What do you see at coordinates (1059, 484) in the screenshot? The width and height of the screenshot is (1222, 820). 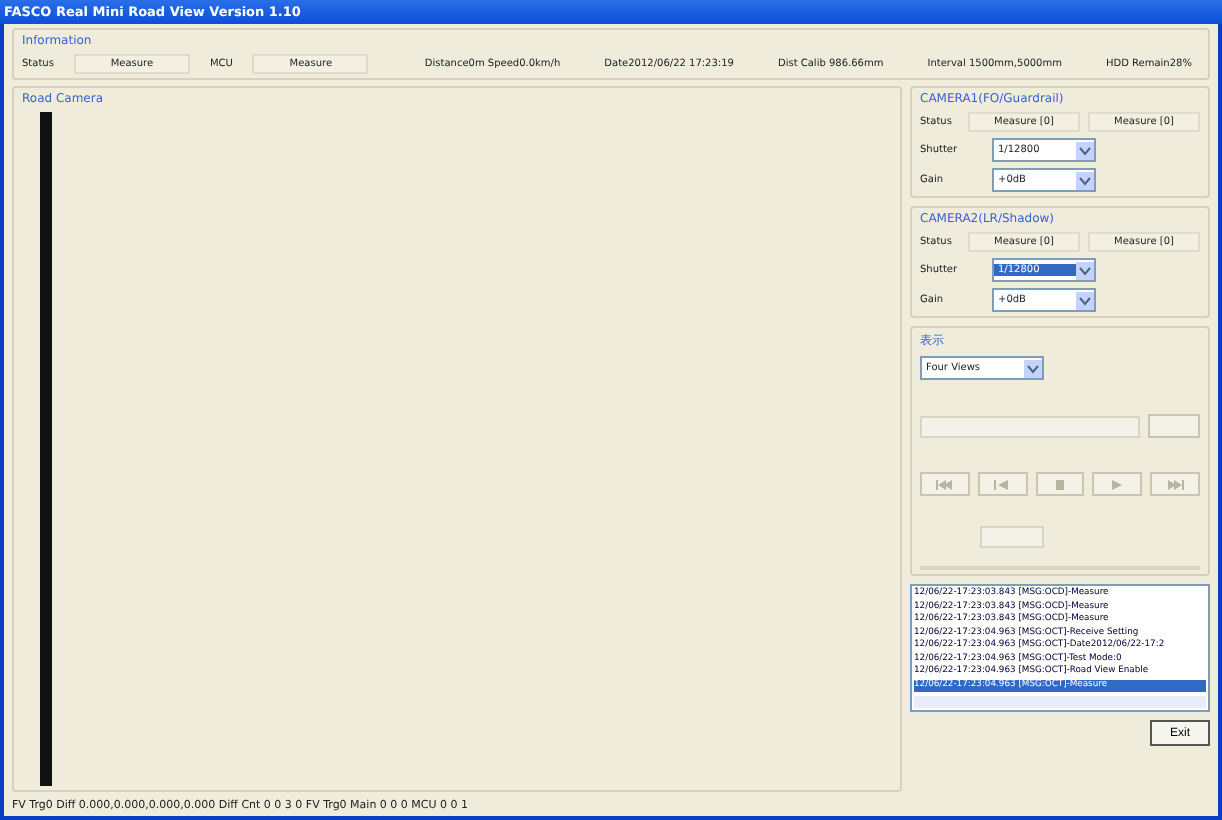 I see `stop-icon` at bounding box center [1059, 484].